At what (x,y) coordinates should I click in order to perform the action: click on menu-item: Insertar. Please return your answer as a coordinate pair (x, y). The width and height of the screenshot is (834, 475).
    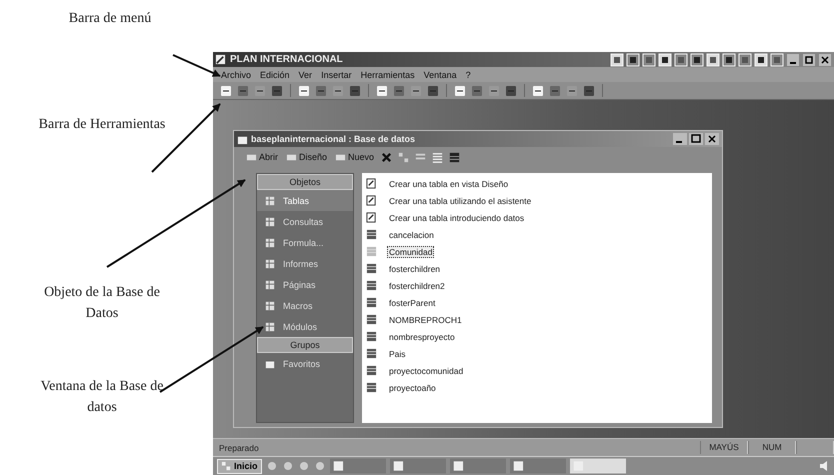
    Looking at the image, I should click on (336, 75).